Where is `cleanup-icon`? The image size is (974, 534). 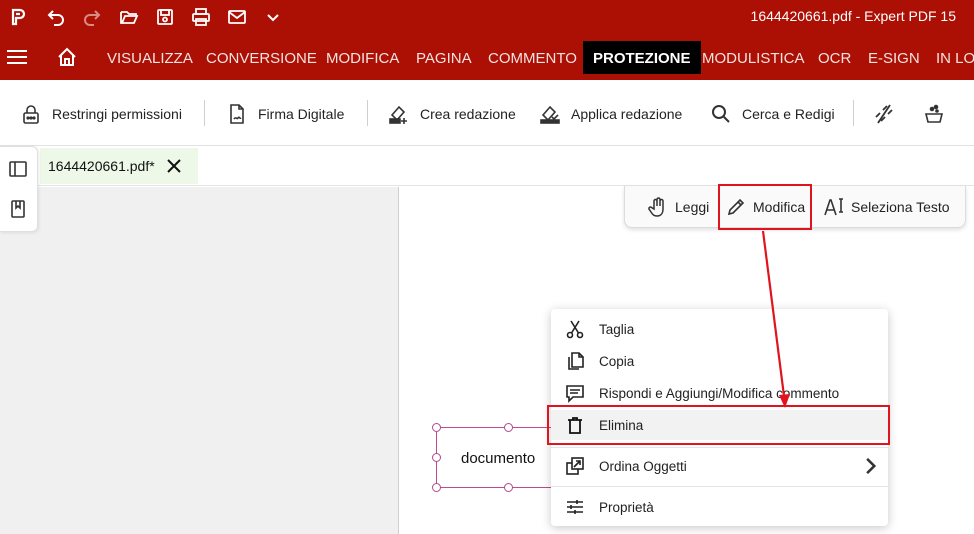 cleanup-icon is located at coordinates (934, 113).